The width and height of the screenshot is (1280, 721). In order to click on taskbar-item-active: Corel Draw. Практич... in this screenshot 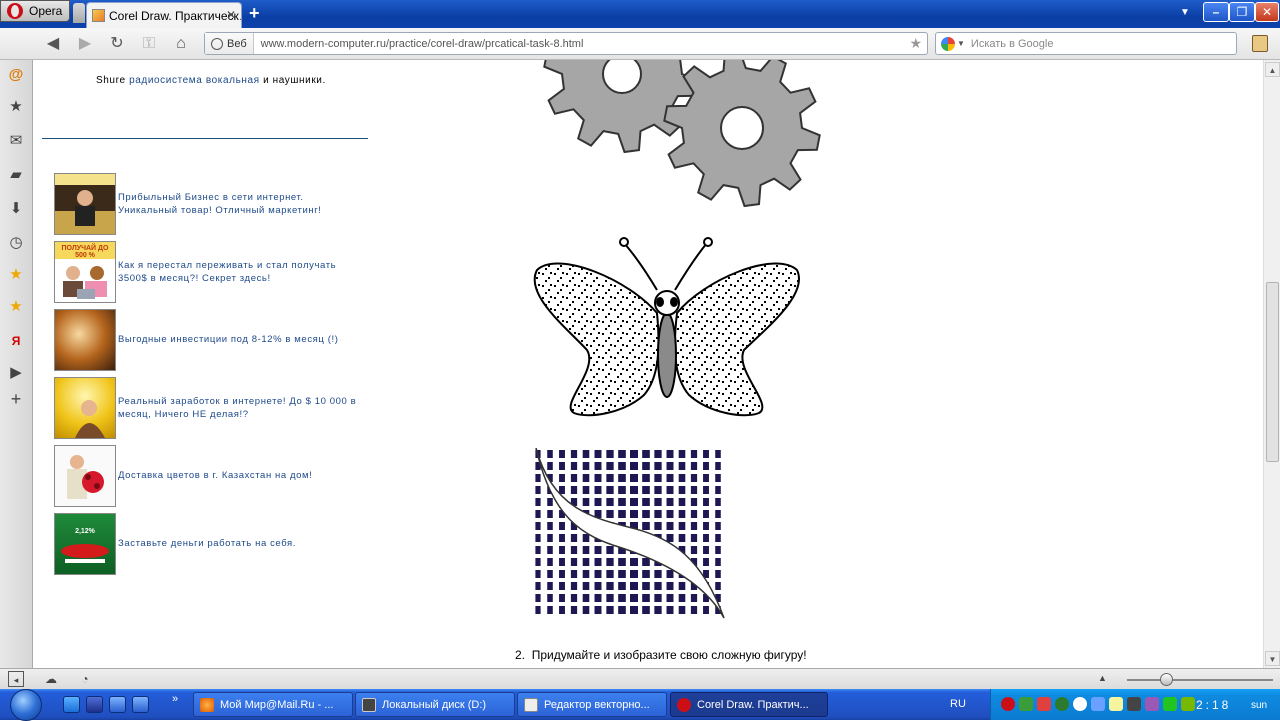, I will do `click(749, 704)`.